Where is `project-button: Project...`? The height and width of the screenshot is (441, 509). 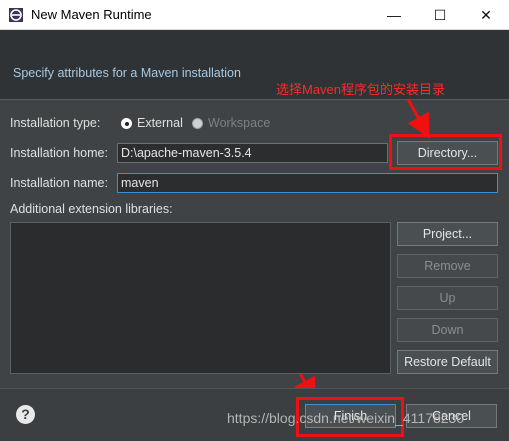 project-button: Project... is located at coordinates (447, 234).